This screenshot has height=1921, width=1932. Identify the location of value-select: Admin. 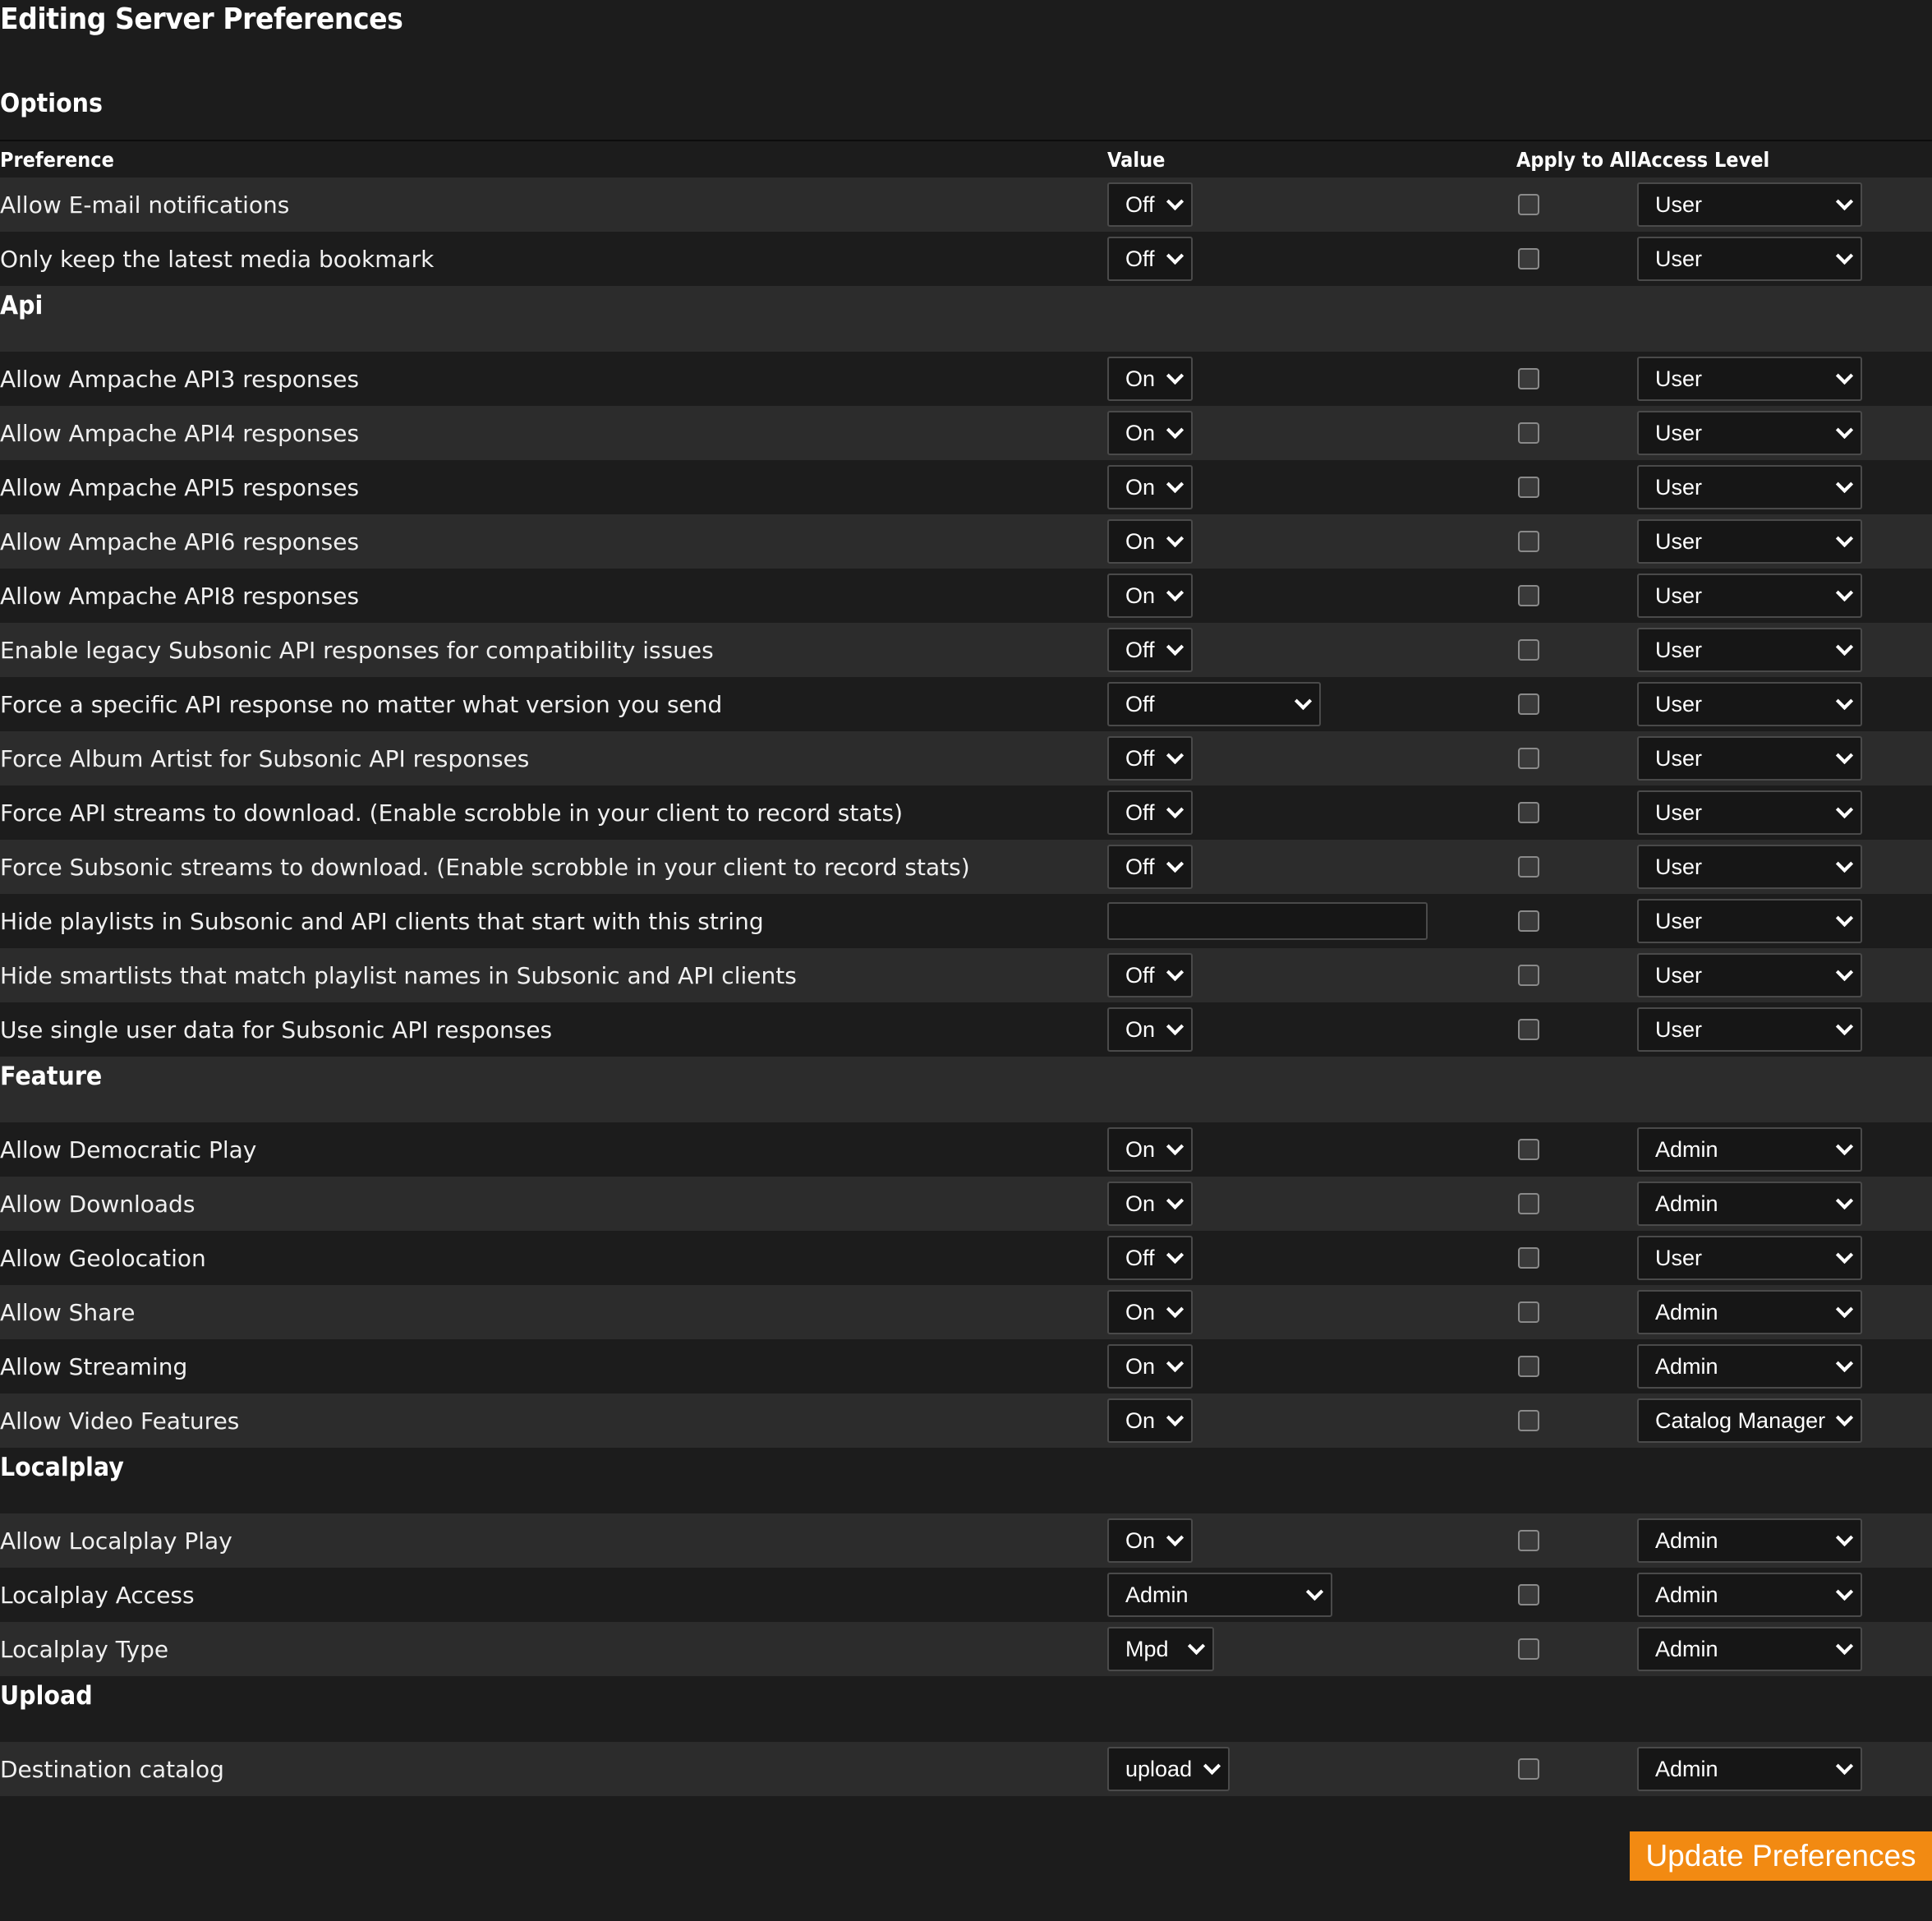
(1219, 1595).